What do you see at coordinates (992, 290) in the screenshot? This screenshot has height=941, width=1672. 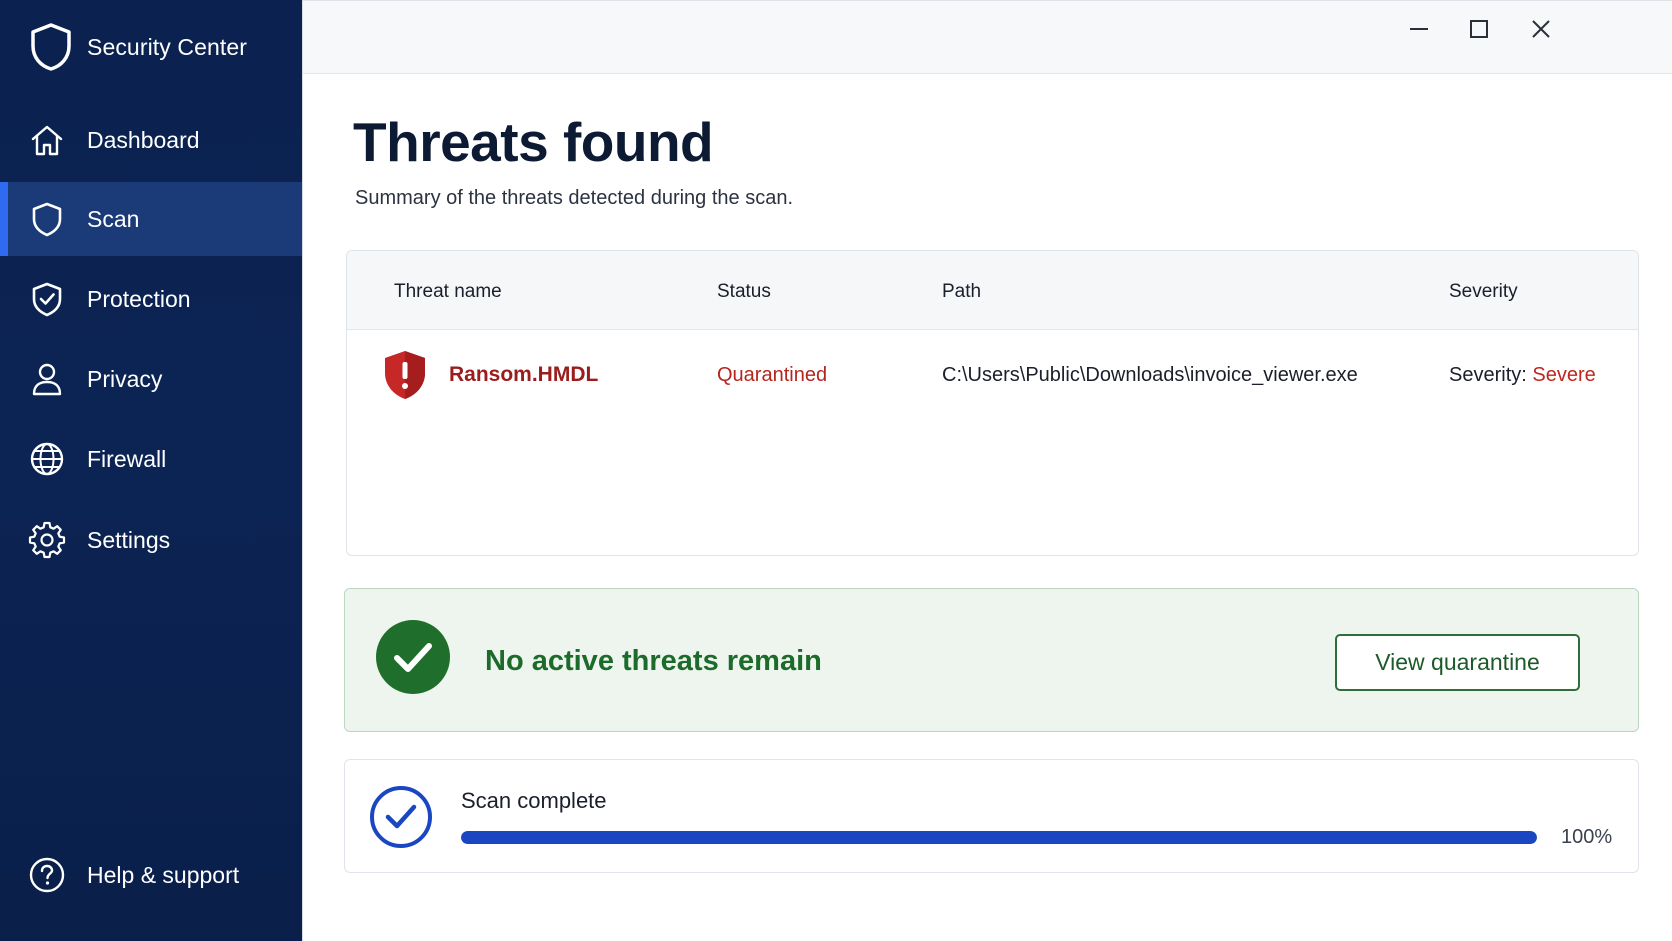 I see `table-header: Threat name Status Path Severity` at bounding box center [992, 290].